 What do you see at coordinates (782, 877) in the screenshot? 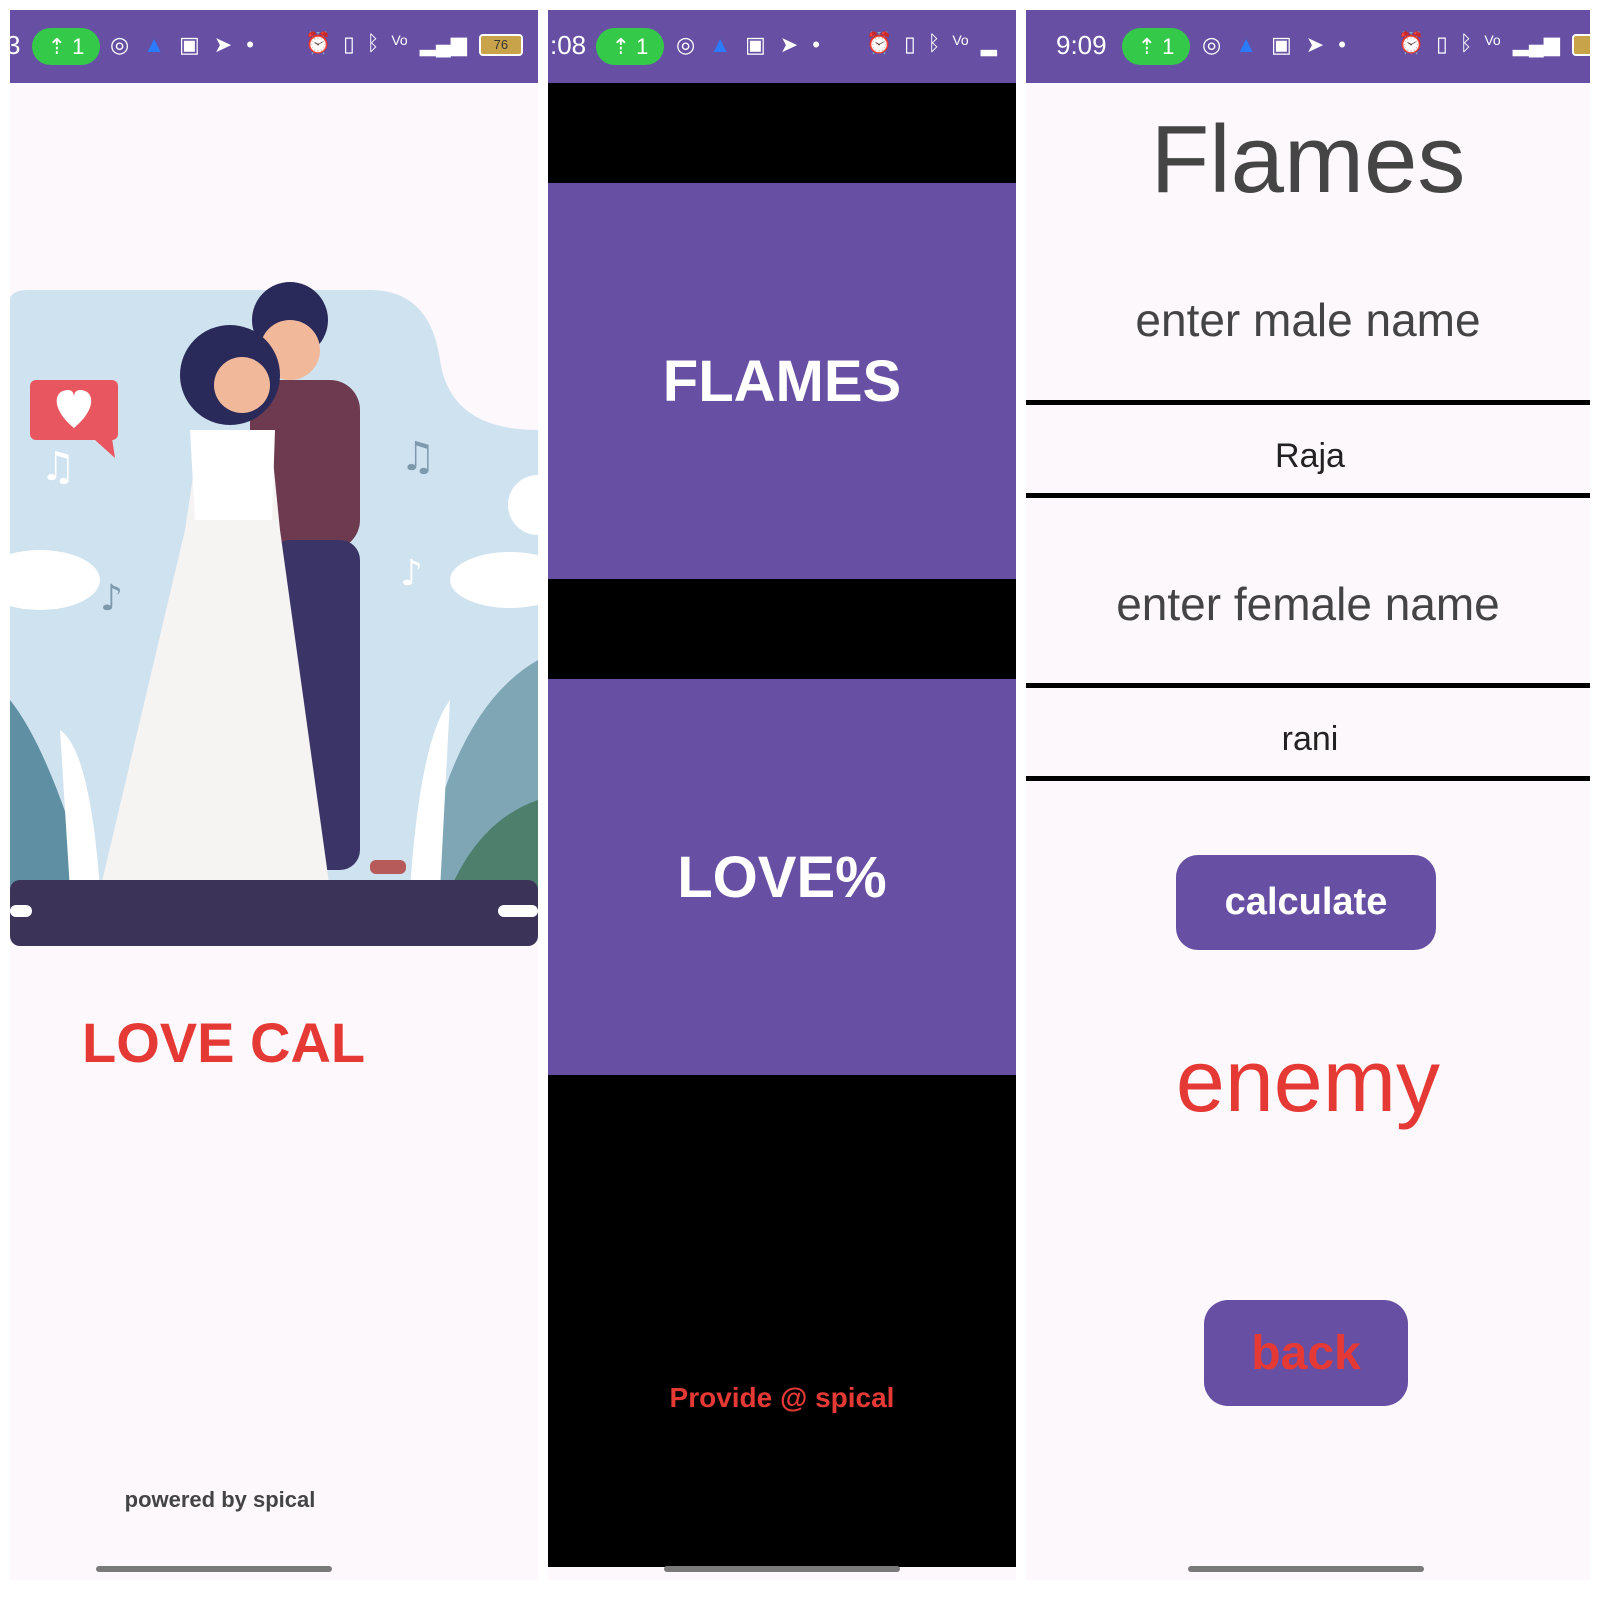
I see `love-percent-button: LOVE%` at bounding box center [782, 877].